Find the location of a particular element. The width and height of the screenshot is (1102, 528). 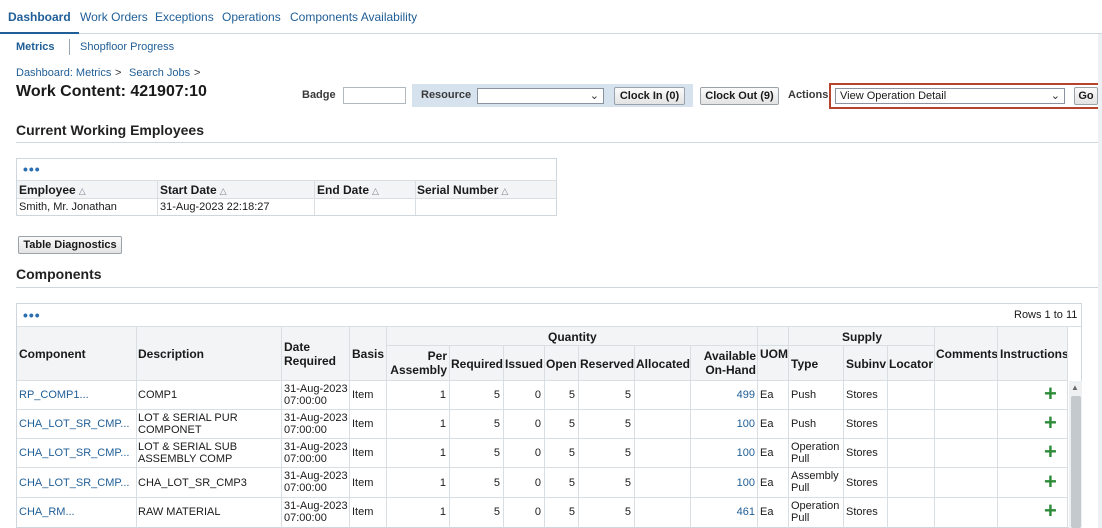

breadcrumb-search-jobs: Search Jobs is located at coordinates (159, 73).